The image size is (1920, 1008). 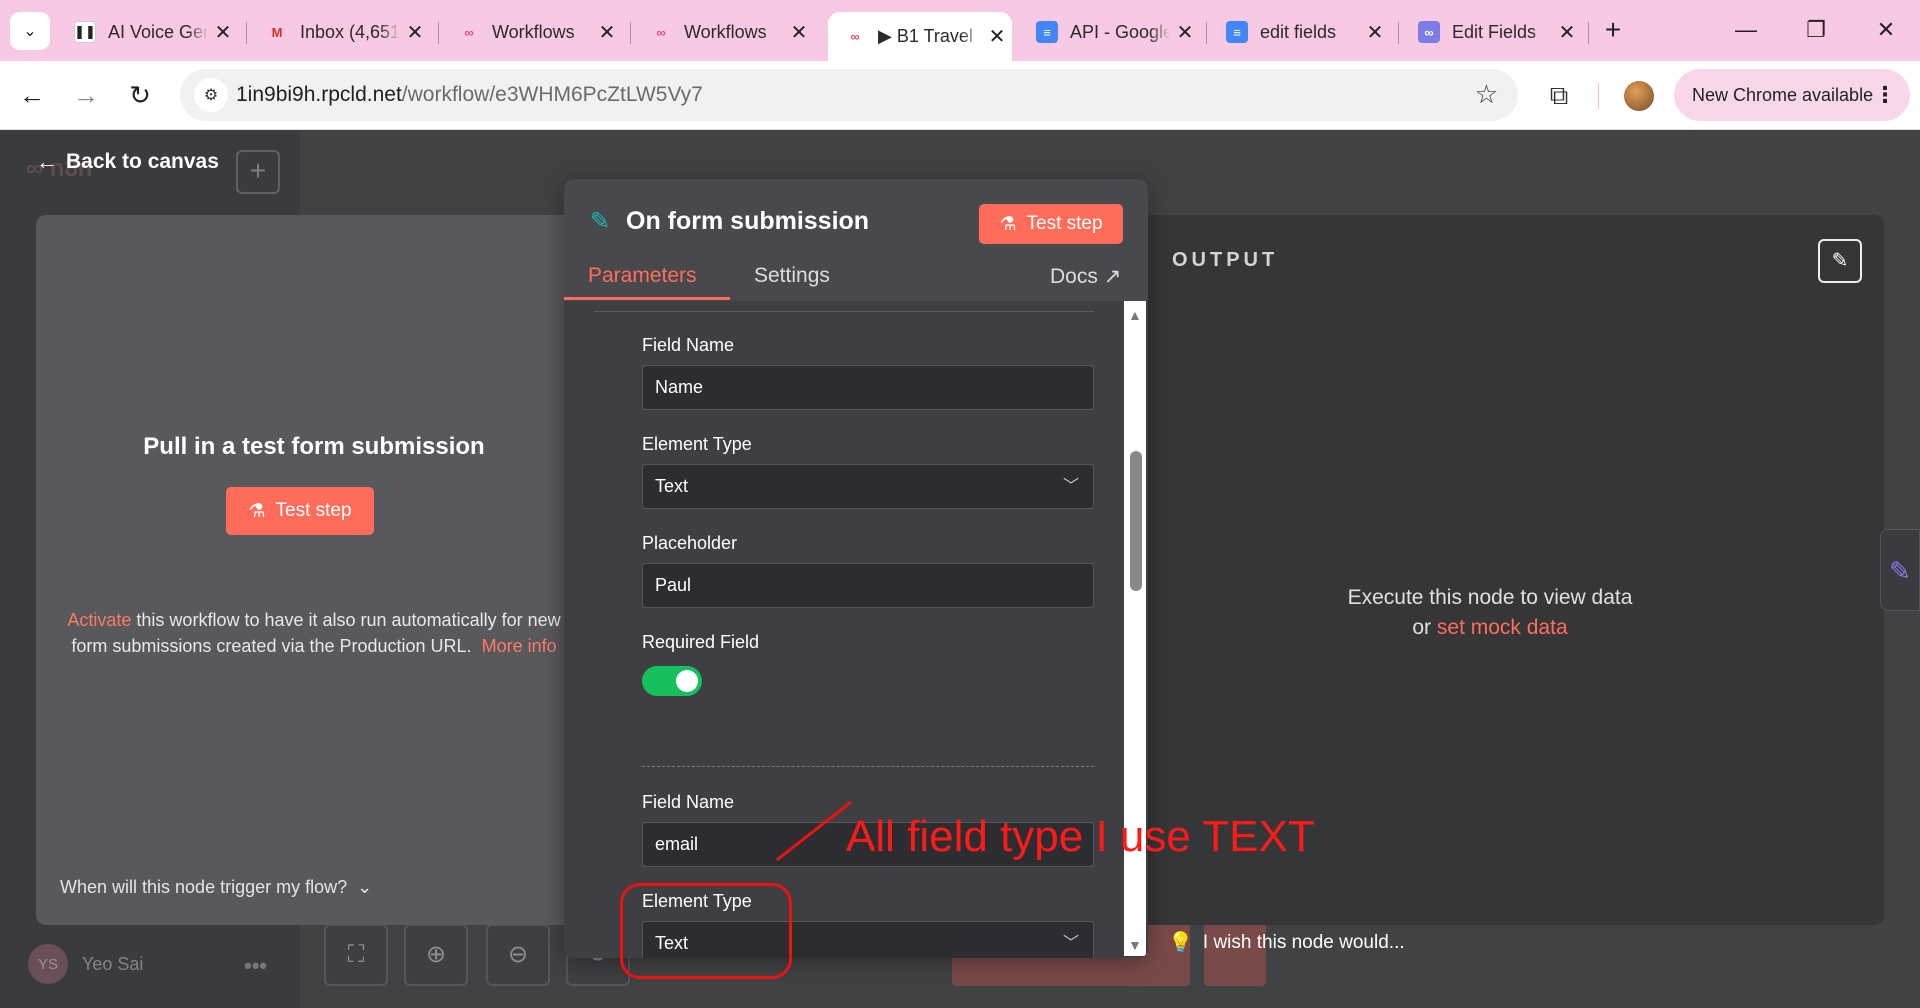 What do you see at coordinates (255, 966) in the screenshot?
I see `user-options-icon: •••` at bounding box center [255, 966].